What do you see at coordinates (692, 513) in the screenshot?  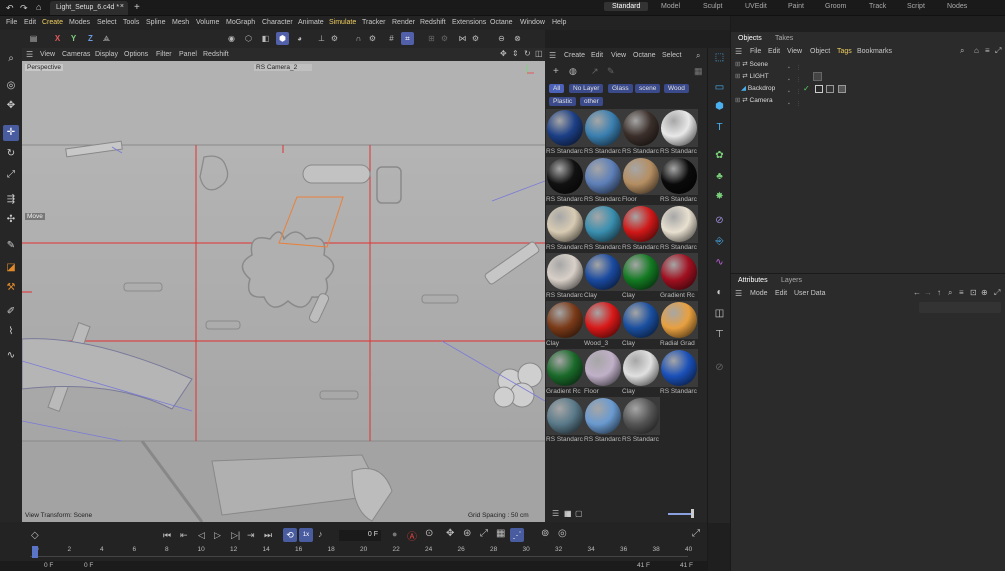 I see `thumbnail-size-handle` at bounding box center [692, 513].